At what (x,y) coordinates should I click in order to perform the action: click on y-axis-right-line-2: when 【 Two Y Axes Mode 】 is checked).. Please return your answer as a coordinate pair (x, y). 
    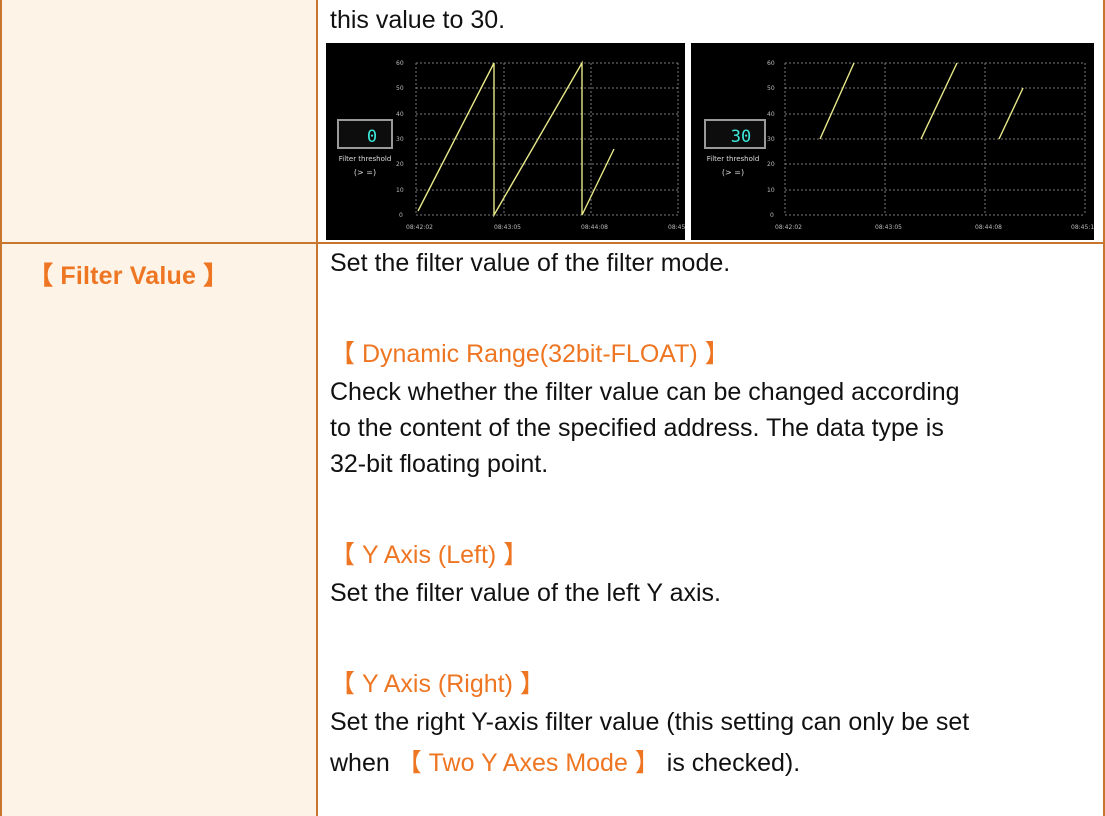
    Looking at the image, I should click on (565, 763).